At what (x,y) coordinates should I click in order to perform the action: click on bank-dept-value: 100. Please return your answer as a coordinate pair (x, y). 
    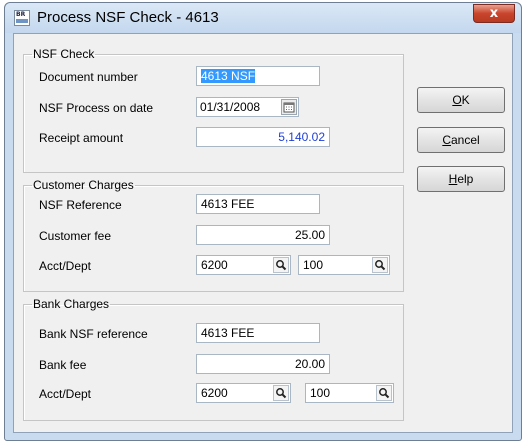
    Looking at the image, I should click on (320, 393).